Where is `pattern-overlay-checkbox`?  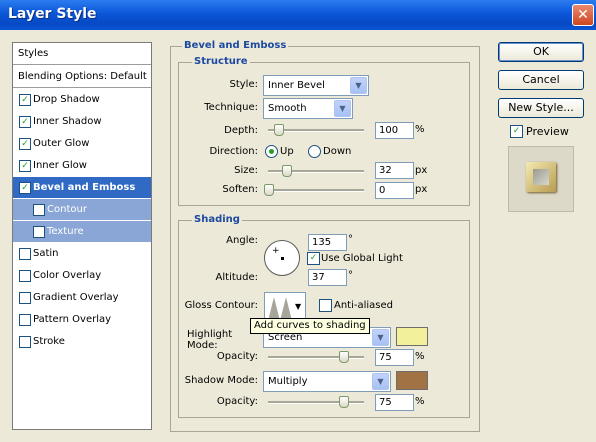 pattern-overlay-checkbox is located at coordinates (25, 320).